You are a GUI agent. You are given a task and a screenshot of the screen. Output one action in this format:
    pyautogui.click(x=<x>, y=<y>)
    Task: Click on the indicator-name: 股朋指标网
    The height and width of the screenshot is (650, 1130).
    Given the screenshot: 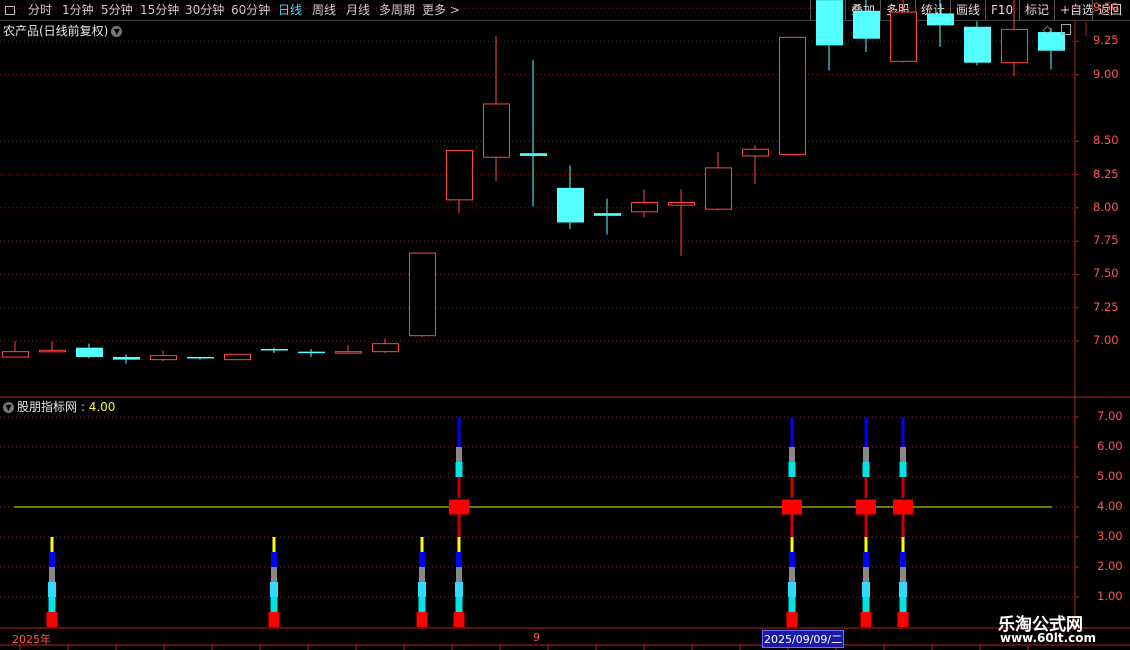 What is the action you would take?
    pyautogui.click(x=47, y=407)
    